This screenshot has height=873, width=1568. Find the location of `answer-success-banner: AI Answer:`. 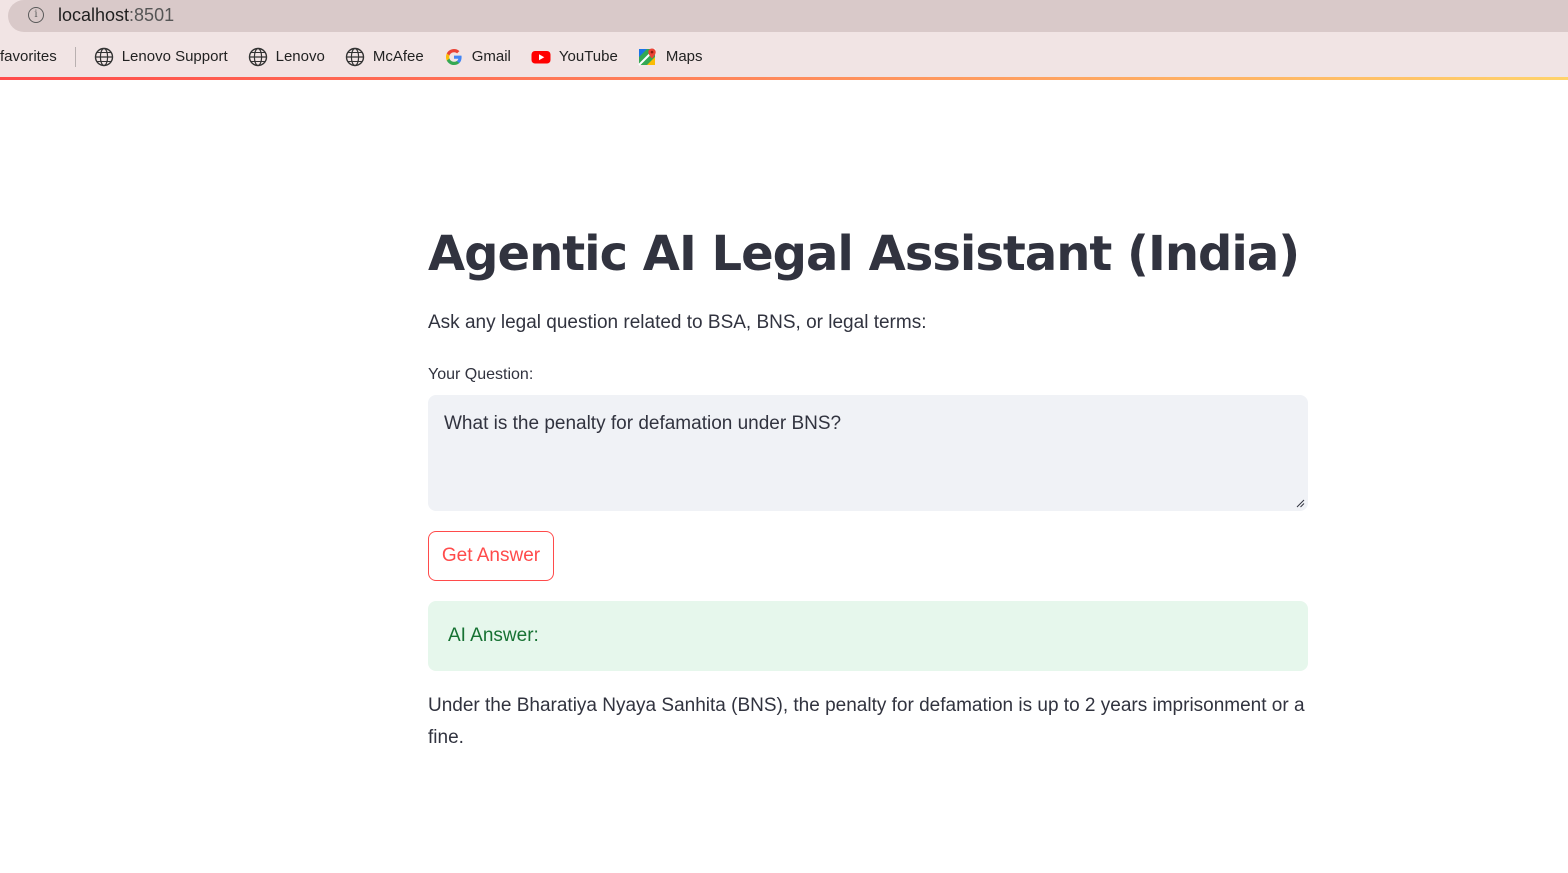

answer-success-banner: AI Answer: is located at coordinates (868, 636).